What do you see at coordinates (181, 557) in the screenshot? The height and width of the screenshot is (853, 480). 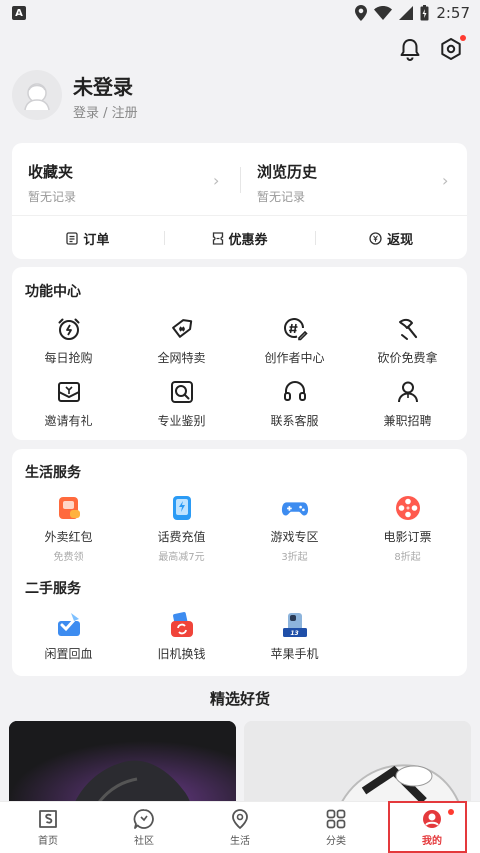 I see `service-subtitle: 最高减7元` at bounding box center [181, 557].